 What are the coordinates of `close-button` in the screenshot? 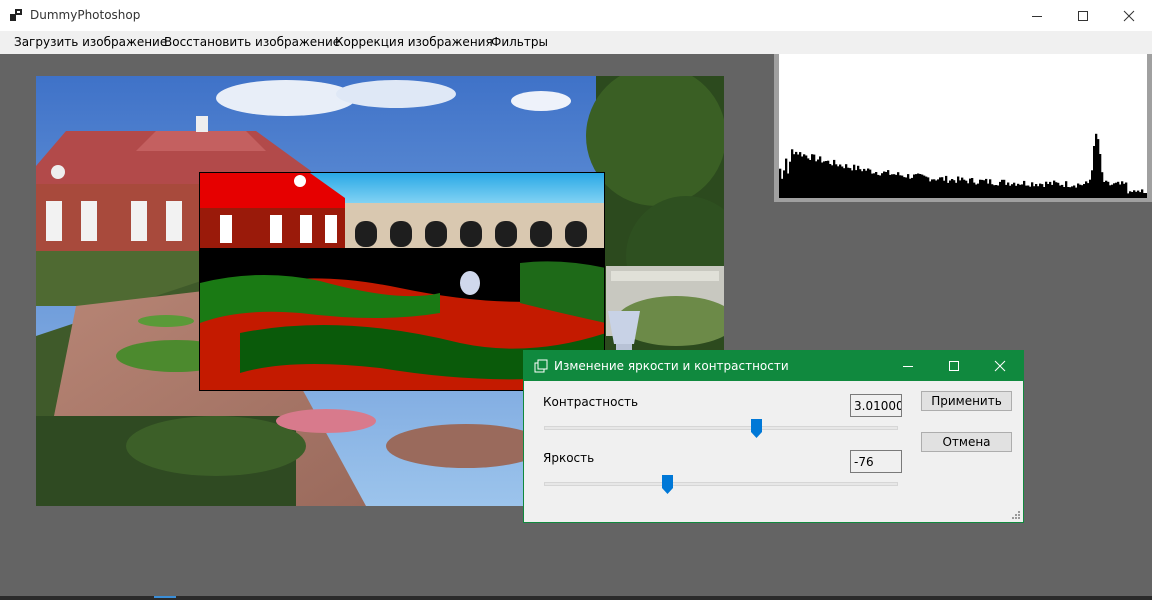 It's located at (1129, 15).